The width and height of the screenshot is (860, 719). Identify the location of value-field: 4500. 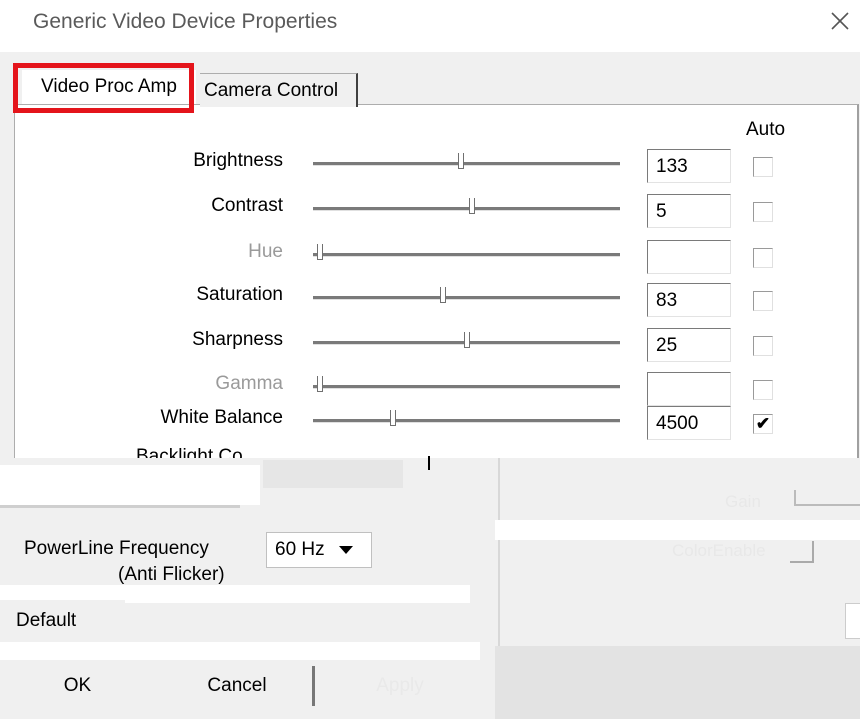
(689, 423).